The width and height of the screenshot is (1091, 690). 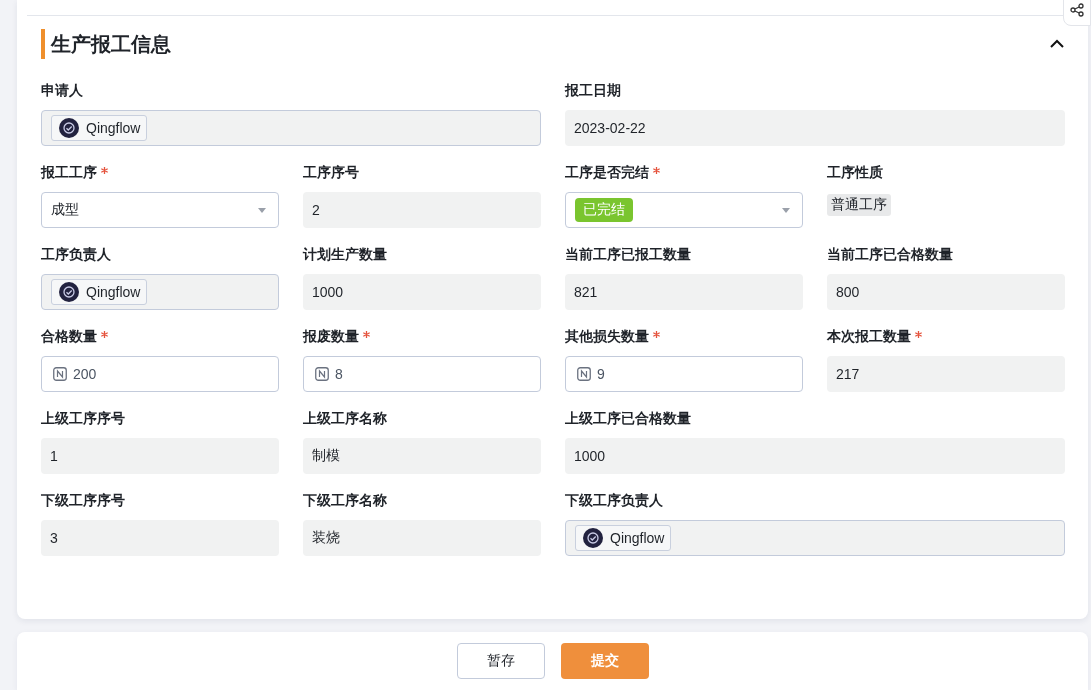 I want to click on field-label: 下级工序序号, so click(x=83, y=501).